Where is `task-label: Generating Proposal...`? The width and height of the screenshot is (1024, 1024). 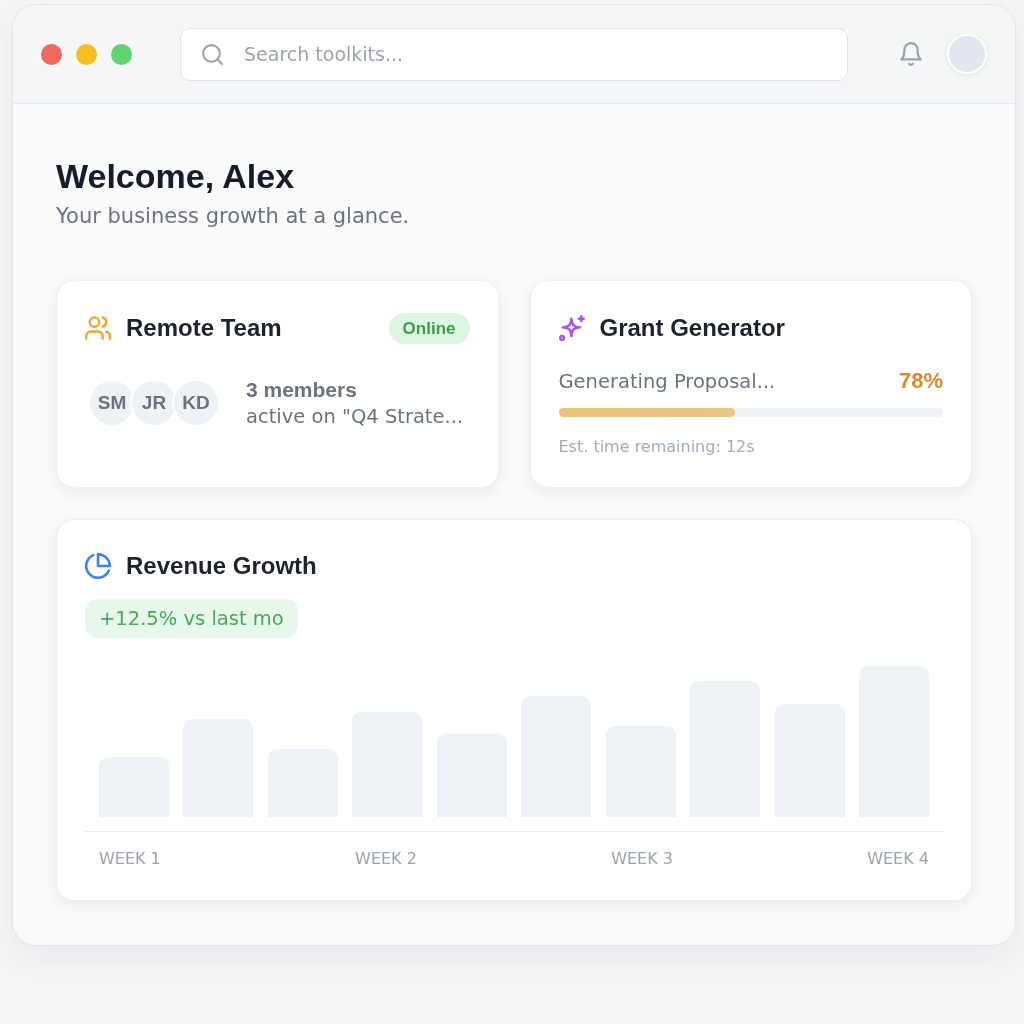
task-label: Generating Proposal... is located at coordinates (667, 381).